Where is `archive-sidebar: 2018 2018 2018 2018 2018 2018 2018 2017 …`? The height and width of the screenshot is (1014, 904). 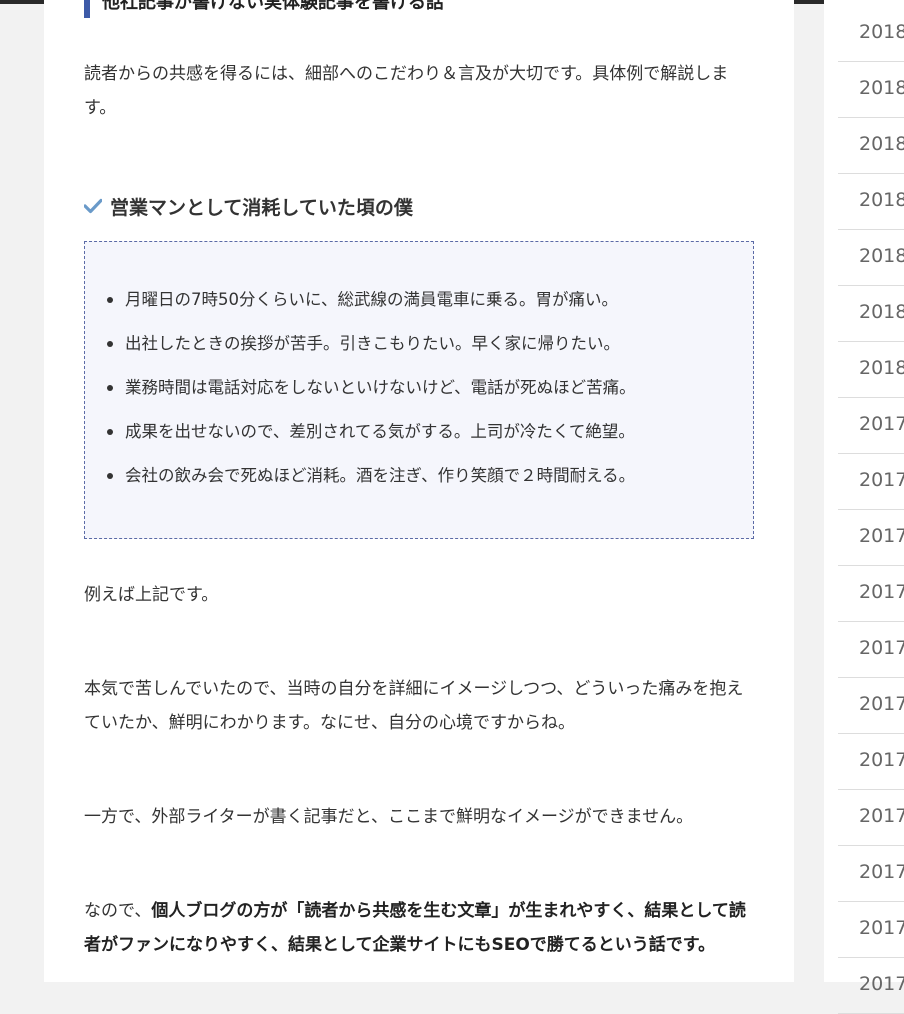
archive-sidebar: 2018 2018 2018 2018 2018 2018 2018 2017 … is located at coordinates (864, 507).